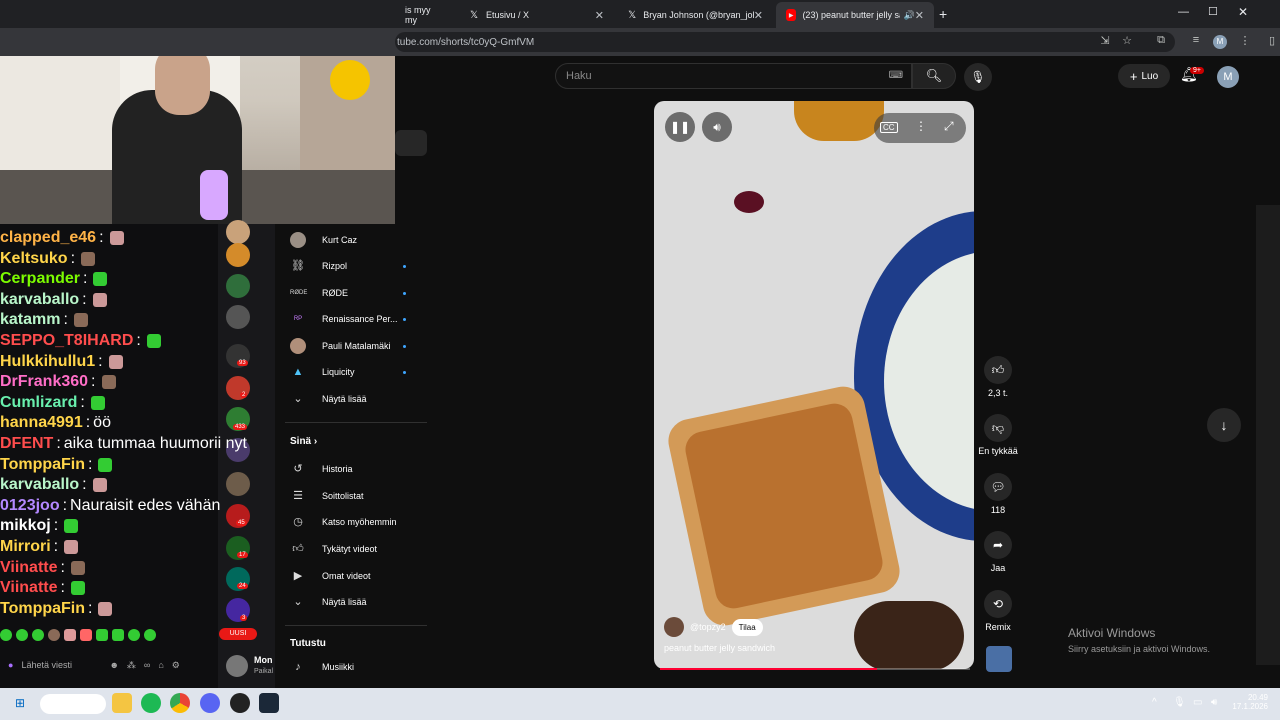 This screenshot has width=1280, height=720. I want to click on sidebar-toggle-icon: ▯, so click(1272, 40).